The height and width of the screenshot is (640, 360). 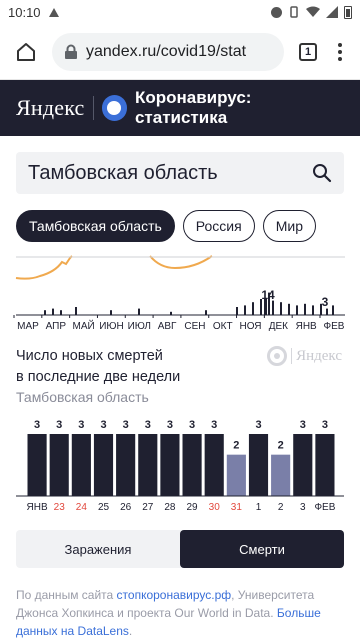 I want to click on overflow-menu-button, so click(x=340, y=52).